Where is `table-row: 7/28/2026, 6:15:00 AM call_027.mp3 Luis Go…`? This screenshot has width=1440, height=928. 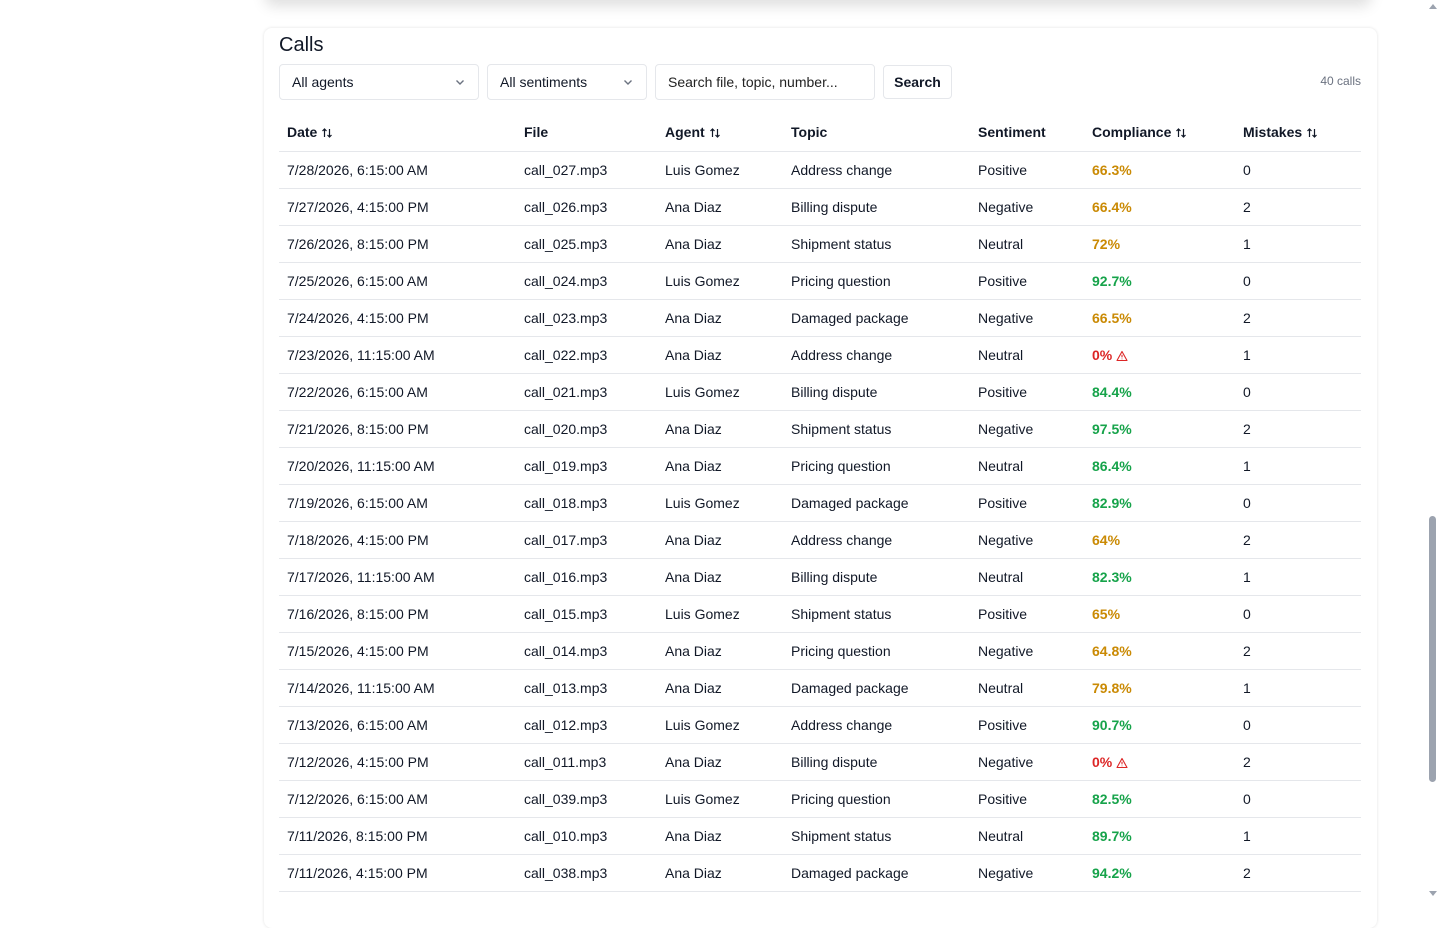
table-row: 7/28/2026, 6:15:00 AM call_027.mp3 Luis Go… is located at coordinates (820, 170).